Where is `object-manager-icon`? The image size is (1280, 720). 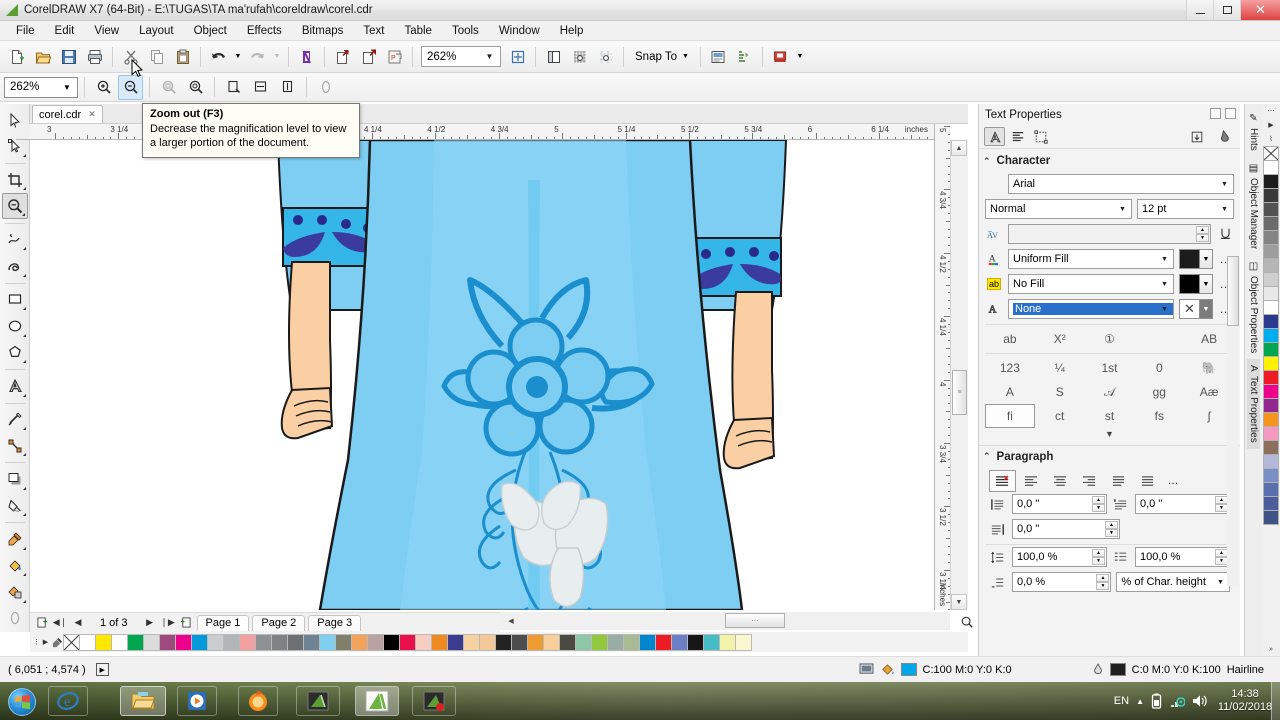
object-manager-icon is located at coordinates (744, 56).